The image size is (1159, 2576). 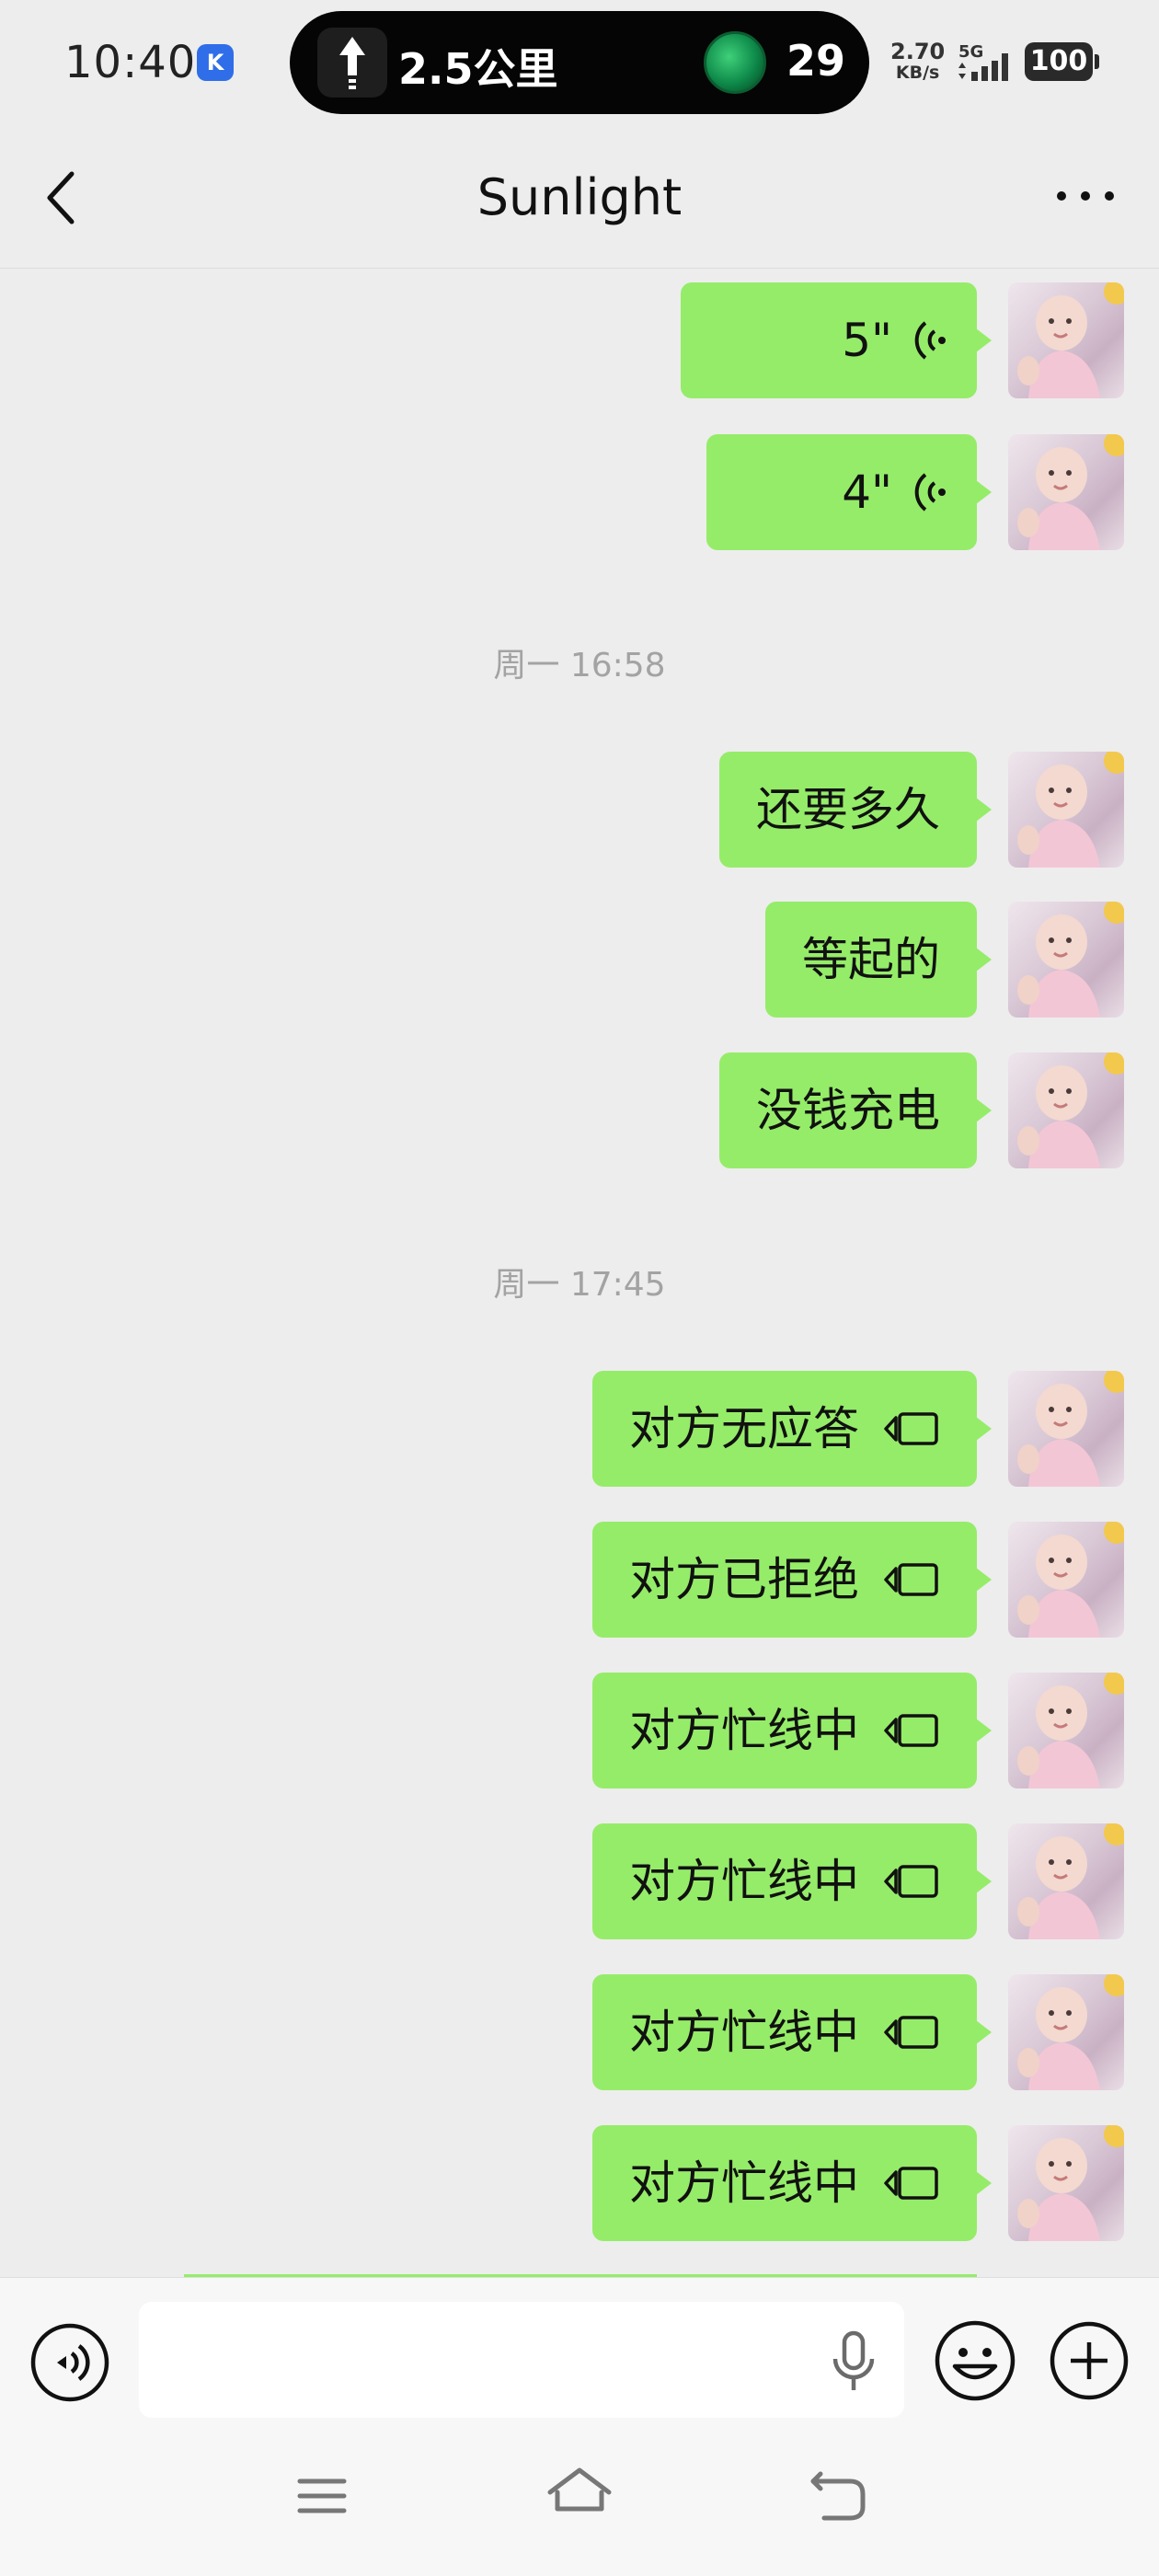 I want to click on navigation-distance: 2.5公里, so click(x=478, y=69).